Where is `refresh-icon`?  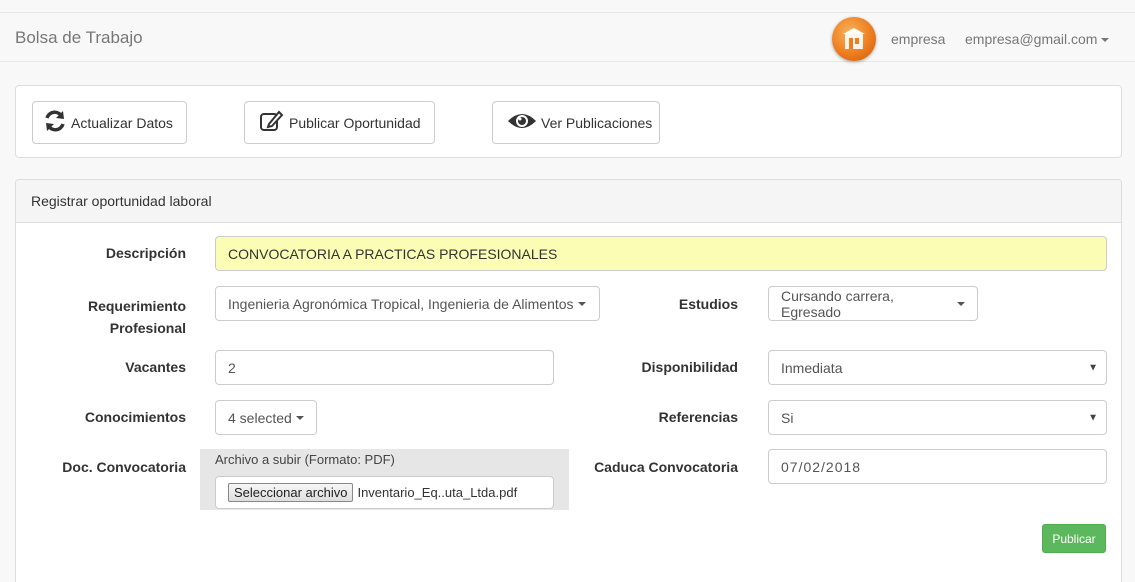 refresh-icon is located at coordinates (55, 122).